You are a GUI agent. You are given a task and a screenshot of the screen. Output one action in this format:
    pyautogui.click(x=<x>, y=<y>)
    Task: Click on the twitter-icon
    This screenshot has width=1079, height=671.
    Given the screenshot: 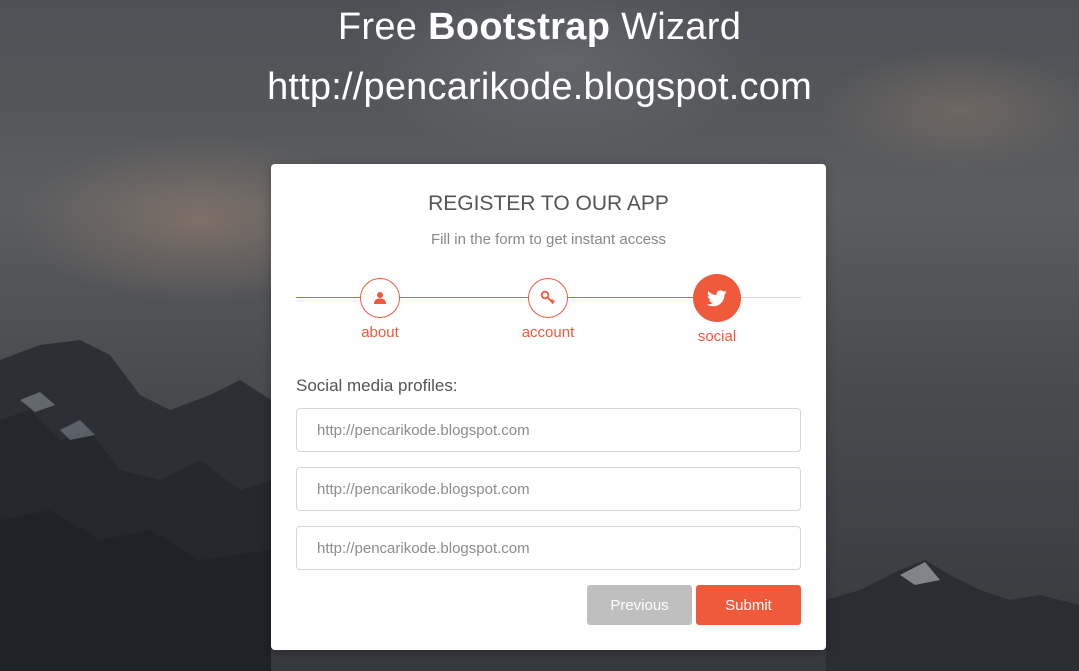 What is the action you would take?
    pyautogui.click(x=717, y=297)
    